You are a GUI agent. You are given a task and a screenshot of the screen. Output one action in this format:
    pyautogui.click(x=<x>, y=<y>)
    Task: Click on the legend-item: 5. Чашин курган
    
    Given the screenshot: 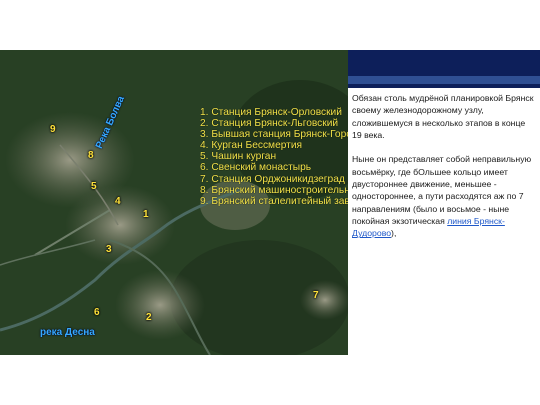 What is the action you would take?
    pyautogui.click(x=238, y=157)
    